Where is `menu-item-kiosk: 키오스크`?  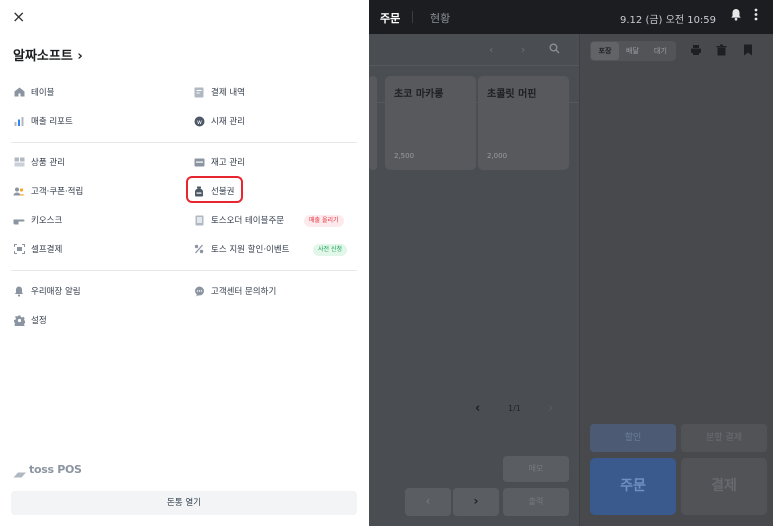
menu-item-kiosk: 키오스크 is located at coordinates (37, 220).